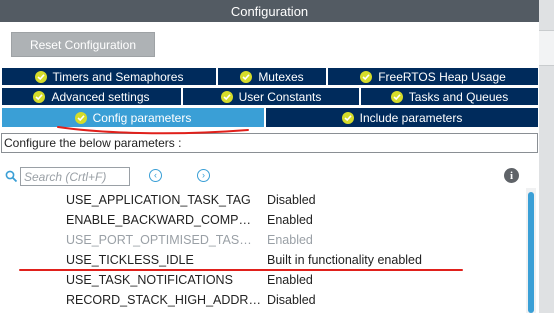 This screenshot has height=313, width=554. What do you see at coordinates (149, 280) in the screenshot?
I see `param-name: USE_TASK_NOTIFICATIONS` at bounding box center [149, 280].